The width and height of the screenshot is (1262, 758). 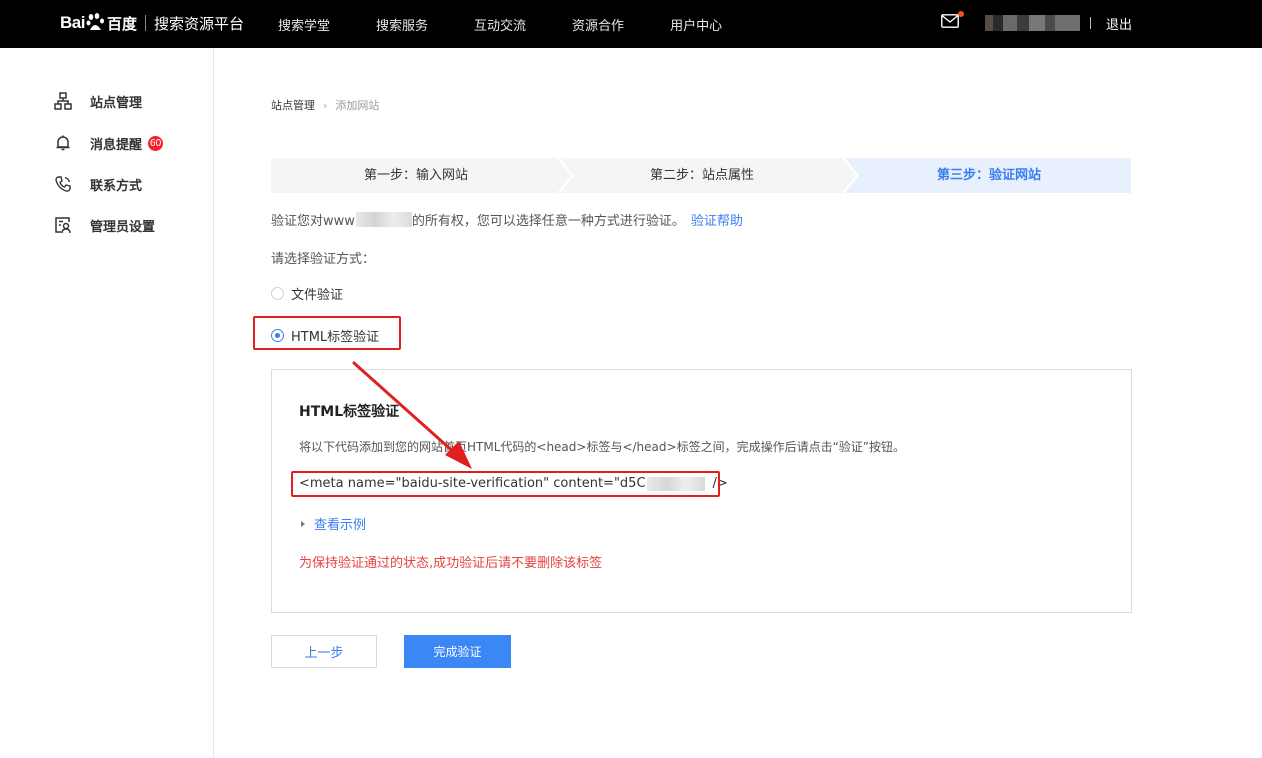 I want to click on breadcrumb-current: 添加网站, so click(x=357, y=105).